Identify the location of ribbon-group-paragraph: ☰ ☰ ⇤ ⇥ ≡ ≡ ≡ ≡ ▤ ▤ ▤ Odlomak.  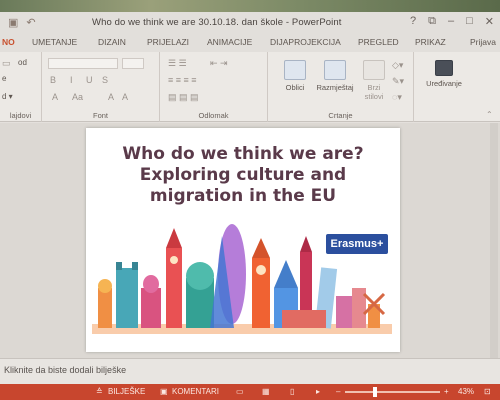
(214, 87).